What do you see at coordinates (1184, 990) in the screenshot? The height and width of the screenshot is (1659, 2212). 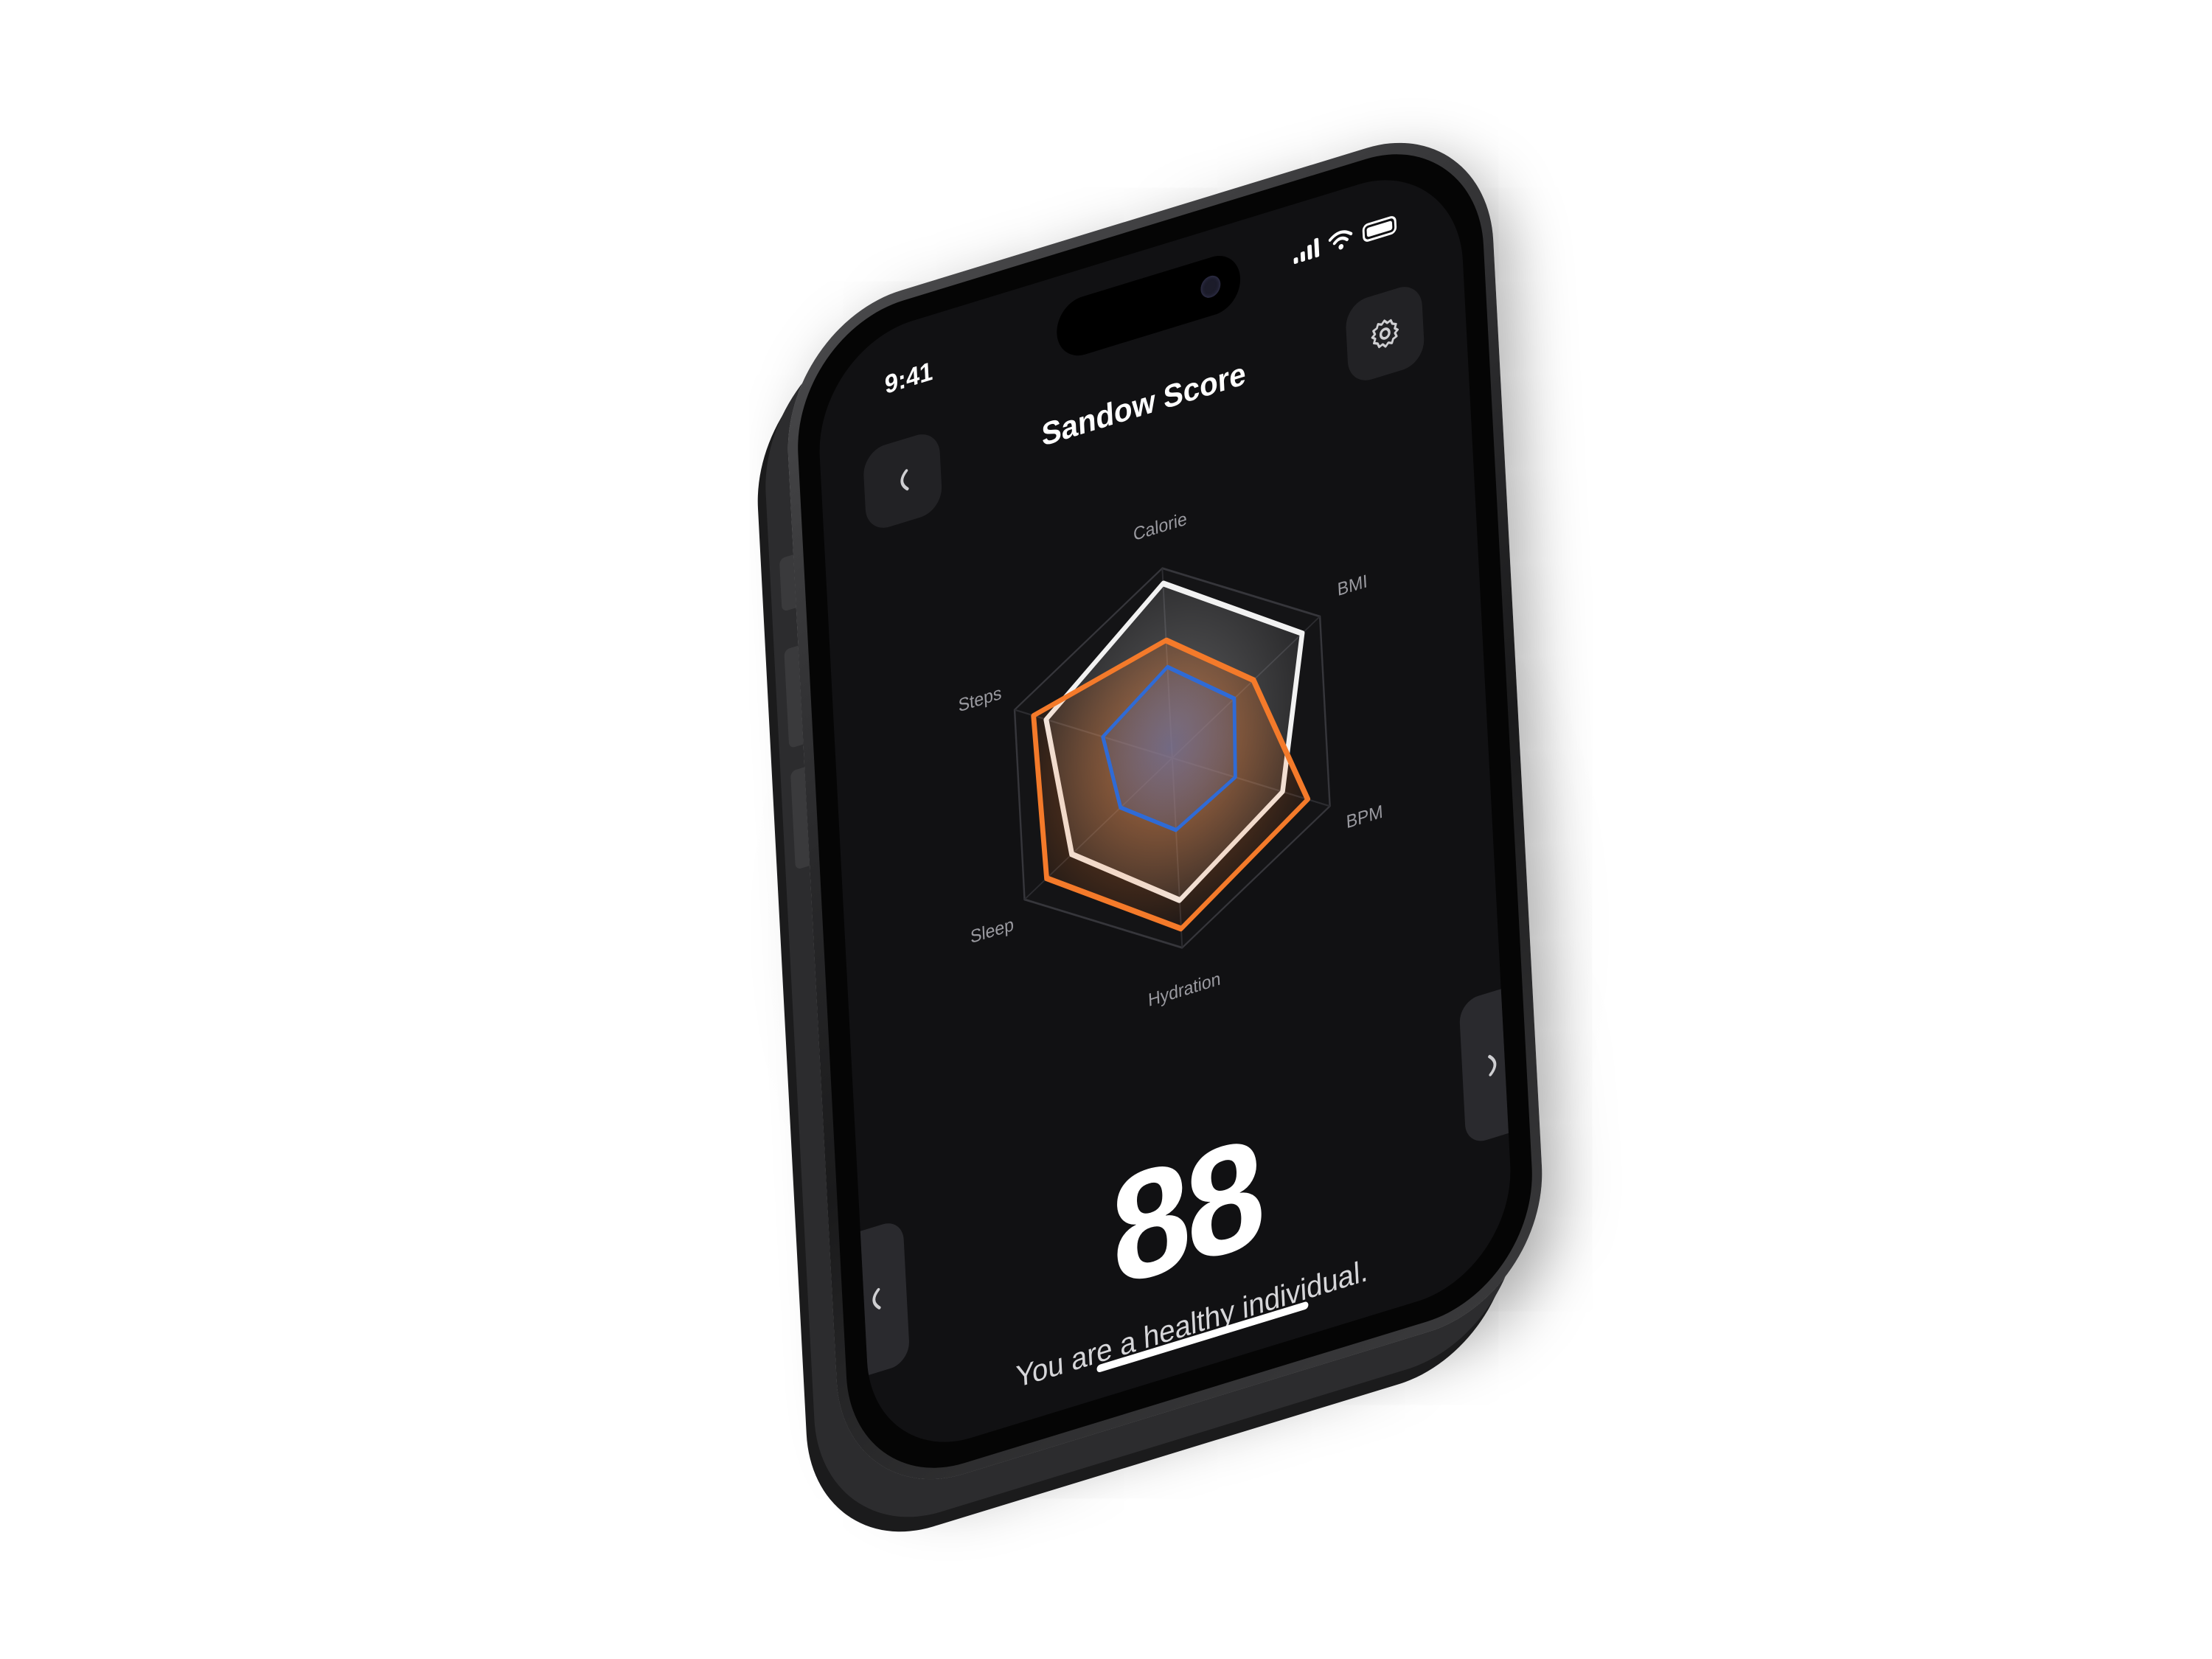 I see `axis-label-hydration: Hydration` at bounding box center [1184, 990].